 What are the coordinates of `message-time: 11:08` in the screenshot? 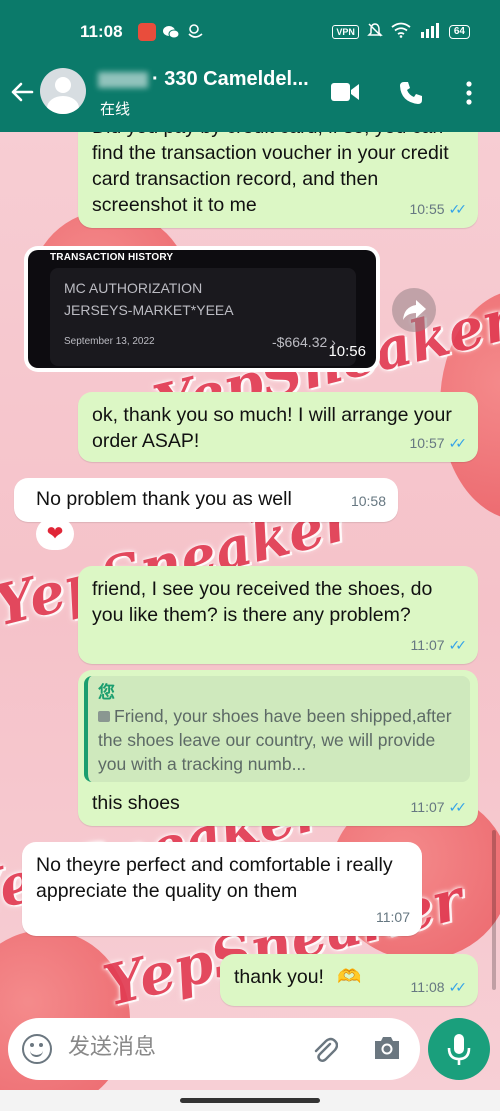 It's located at (427, 987).